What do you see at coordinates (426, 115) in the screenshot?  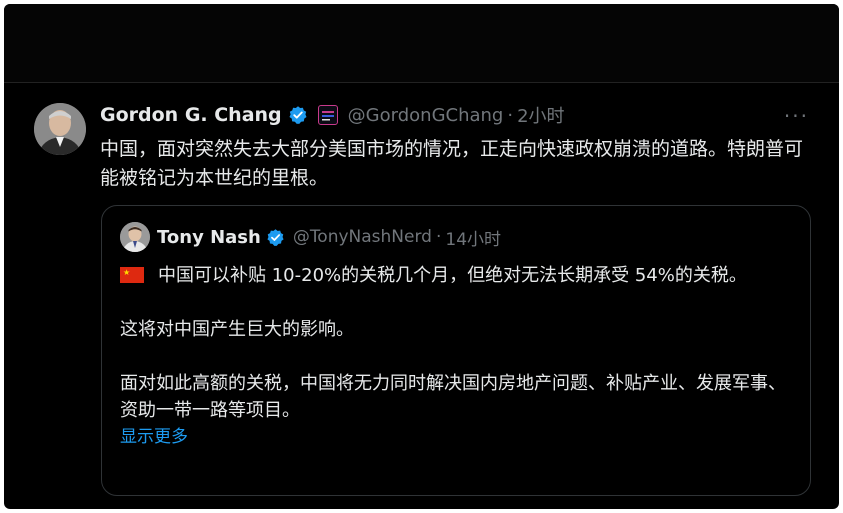 I see `author-handle: @GordonGChang` at bounding box center [426, 115].